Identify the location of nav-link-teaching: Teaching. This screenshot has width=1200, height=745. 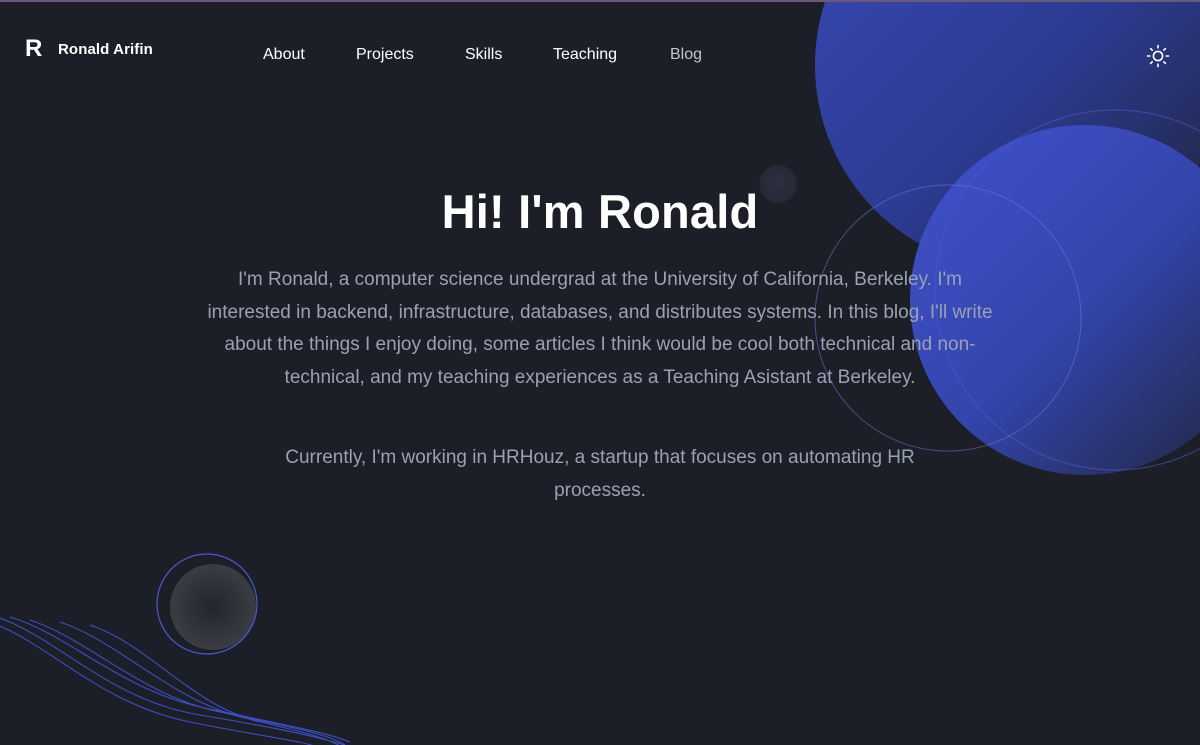
(585, 55).